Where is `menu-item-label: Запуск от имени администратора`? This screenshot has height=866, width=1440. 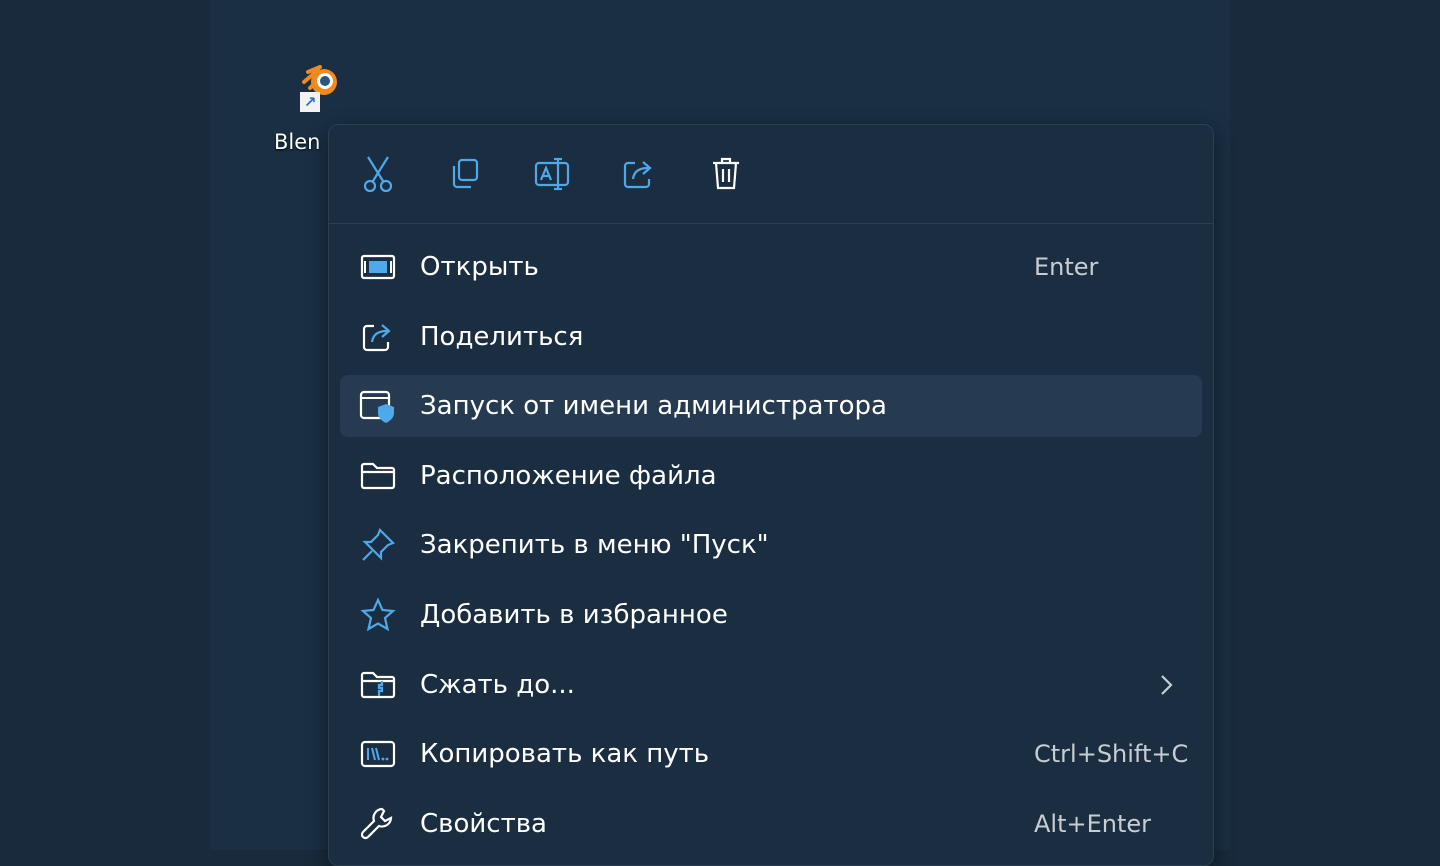
menu-item-label: Запуск от имени администратора is located at coordinates (653, 406).